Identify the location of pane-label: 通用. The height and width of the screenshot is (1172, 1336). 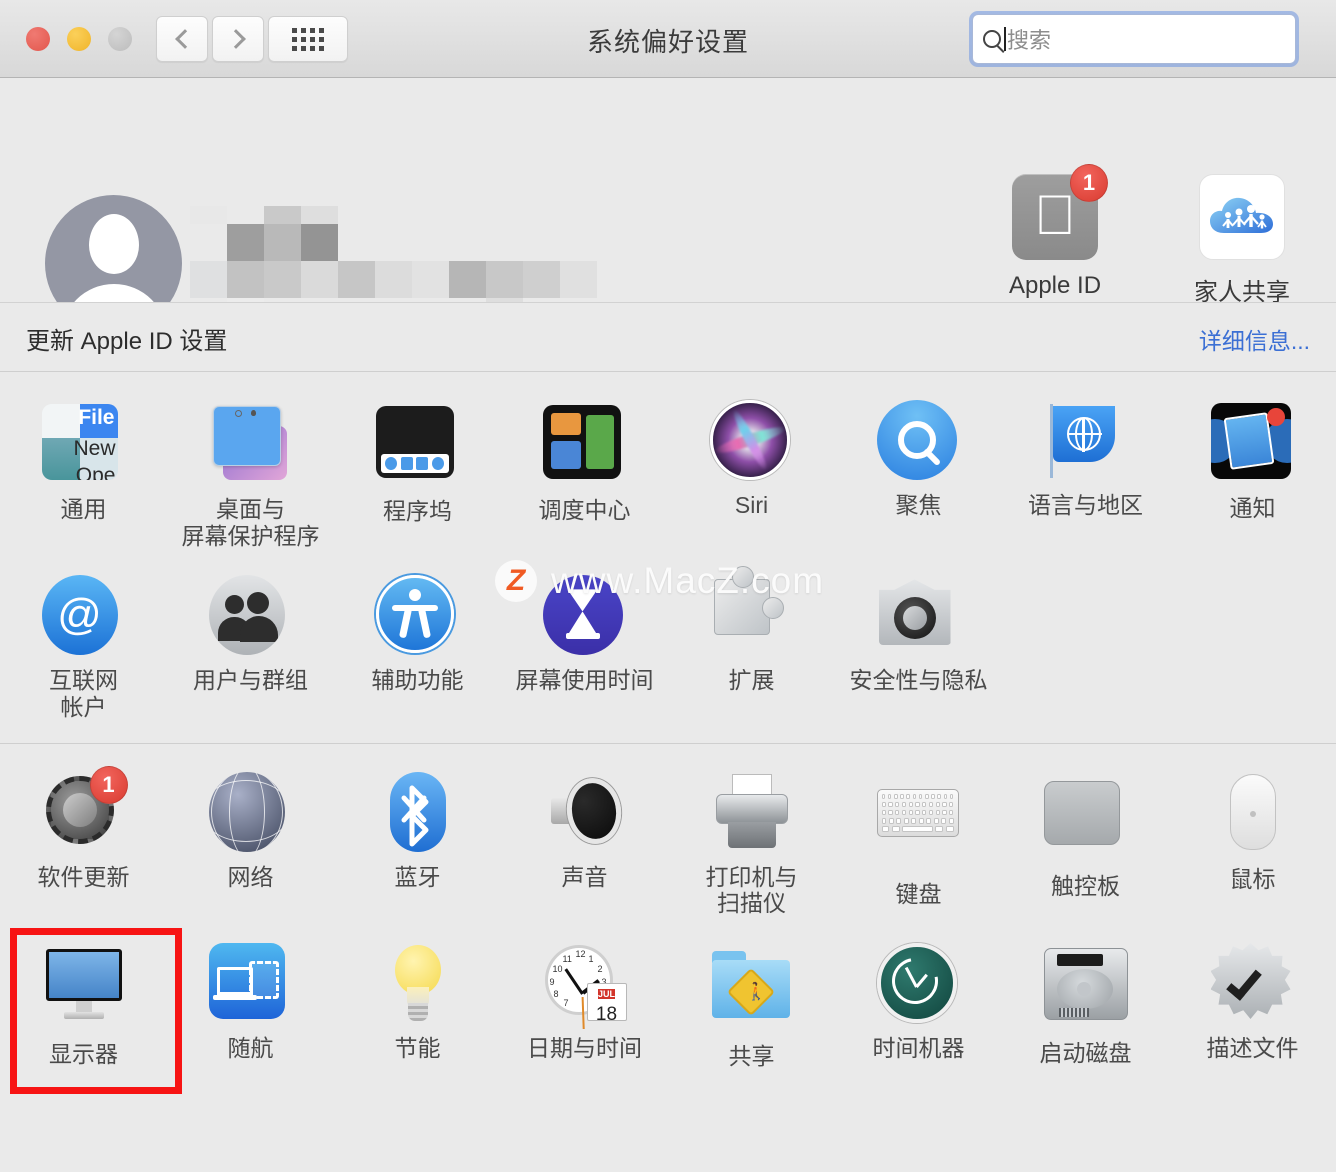
(83, 509).